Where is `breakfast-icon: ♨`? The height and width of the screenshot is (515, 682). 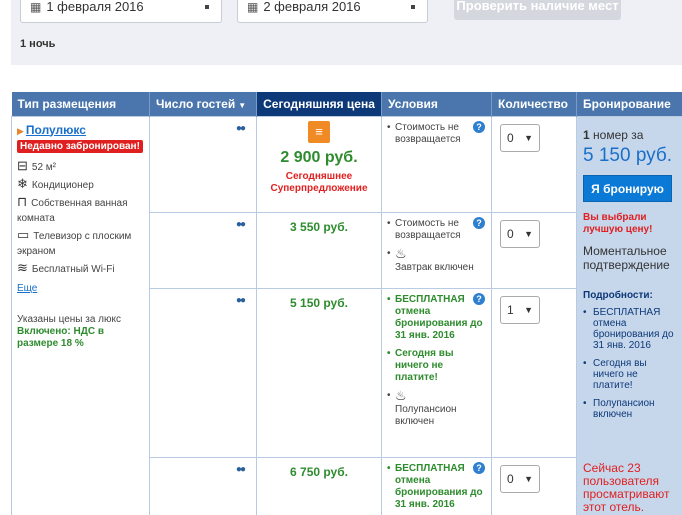 breakfast-icon: ♨ is located at coordinates (401, 253).